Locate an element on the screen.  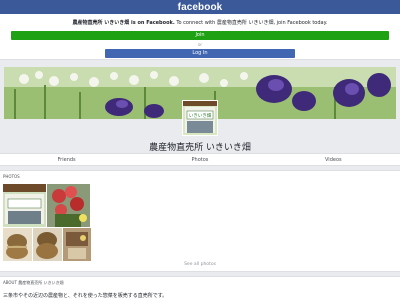
storefront-image: いきいき畑 is located at coordinates (200, 118).